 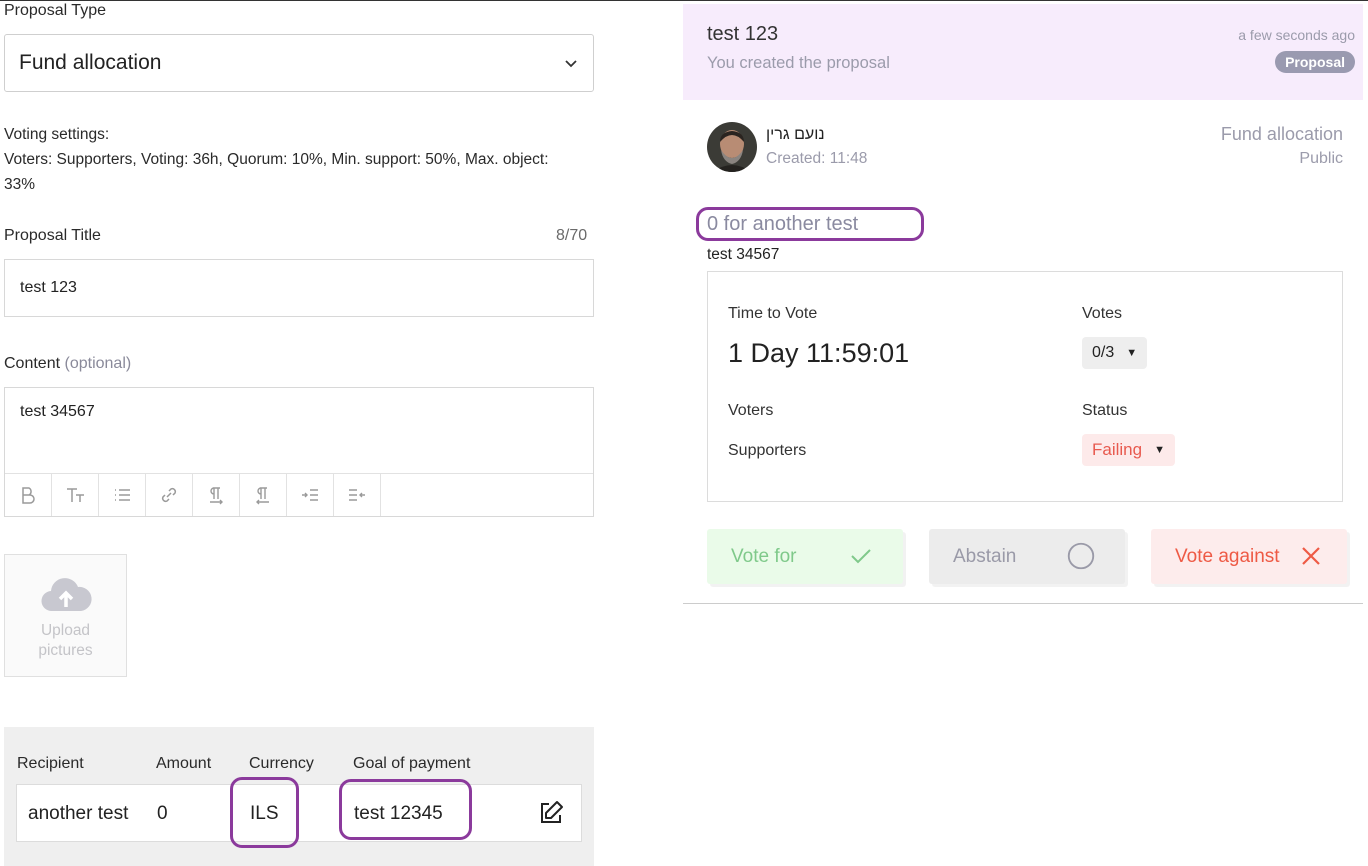 I want to click on content-editor-text: test 34567, so click(x=57, y=411).